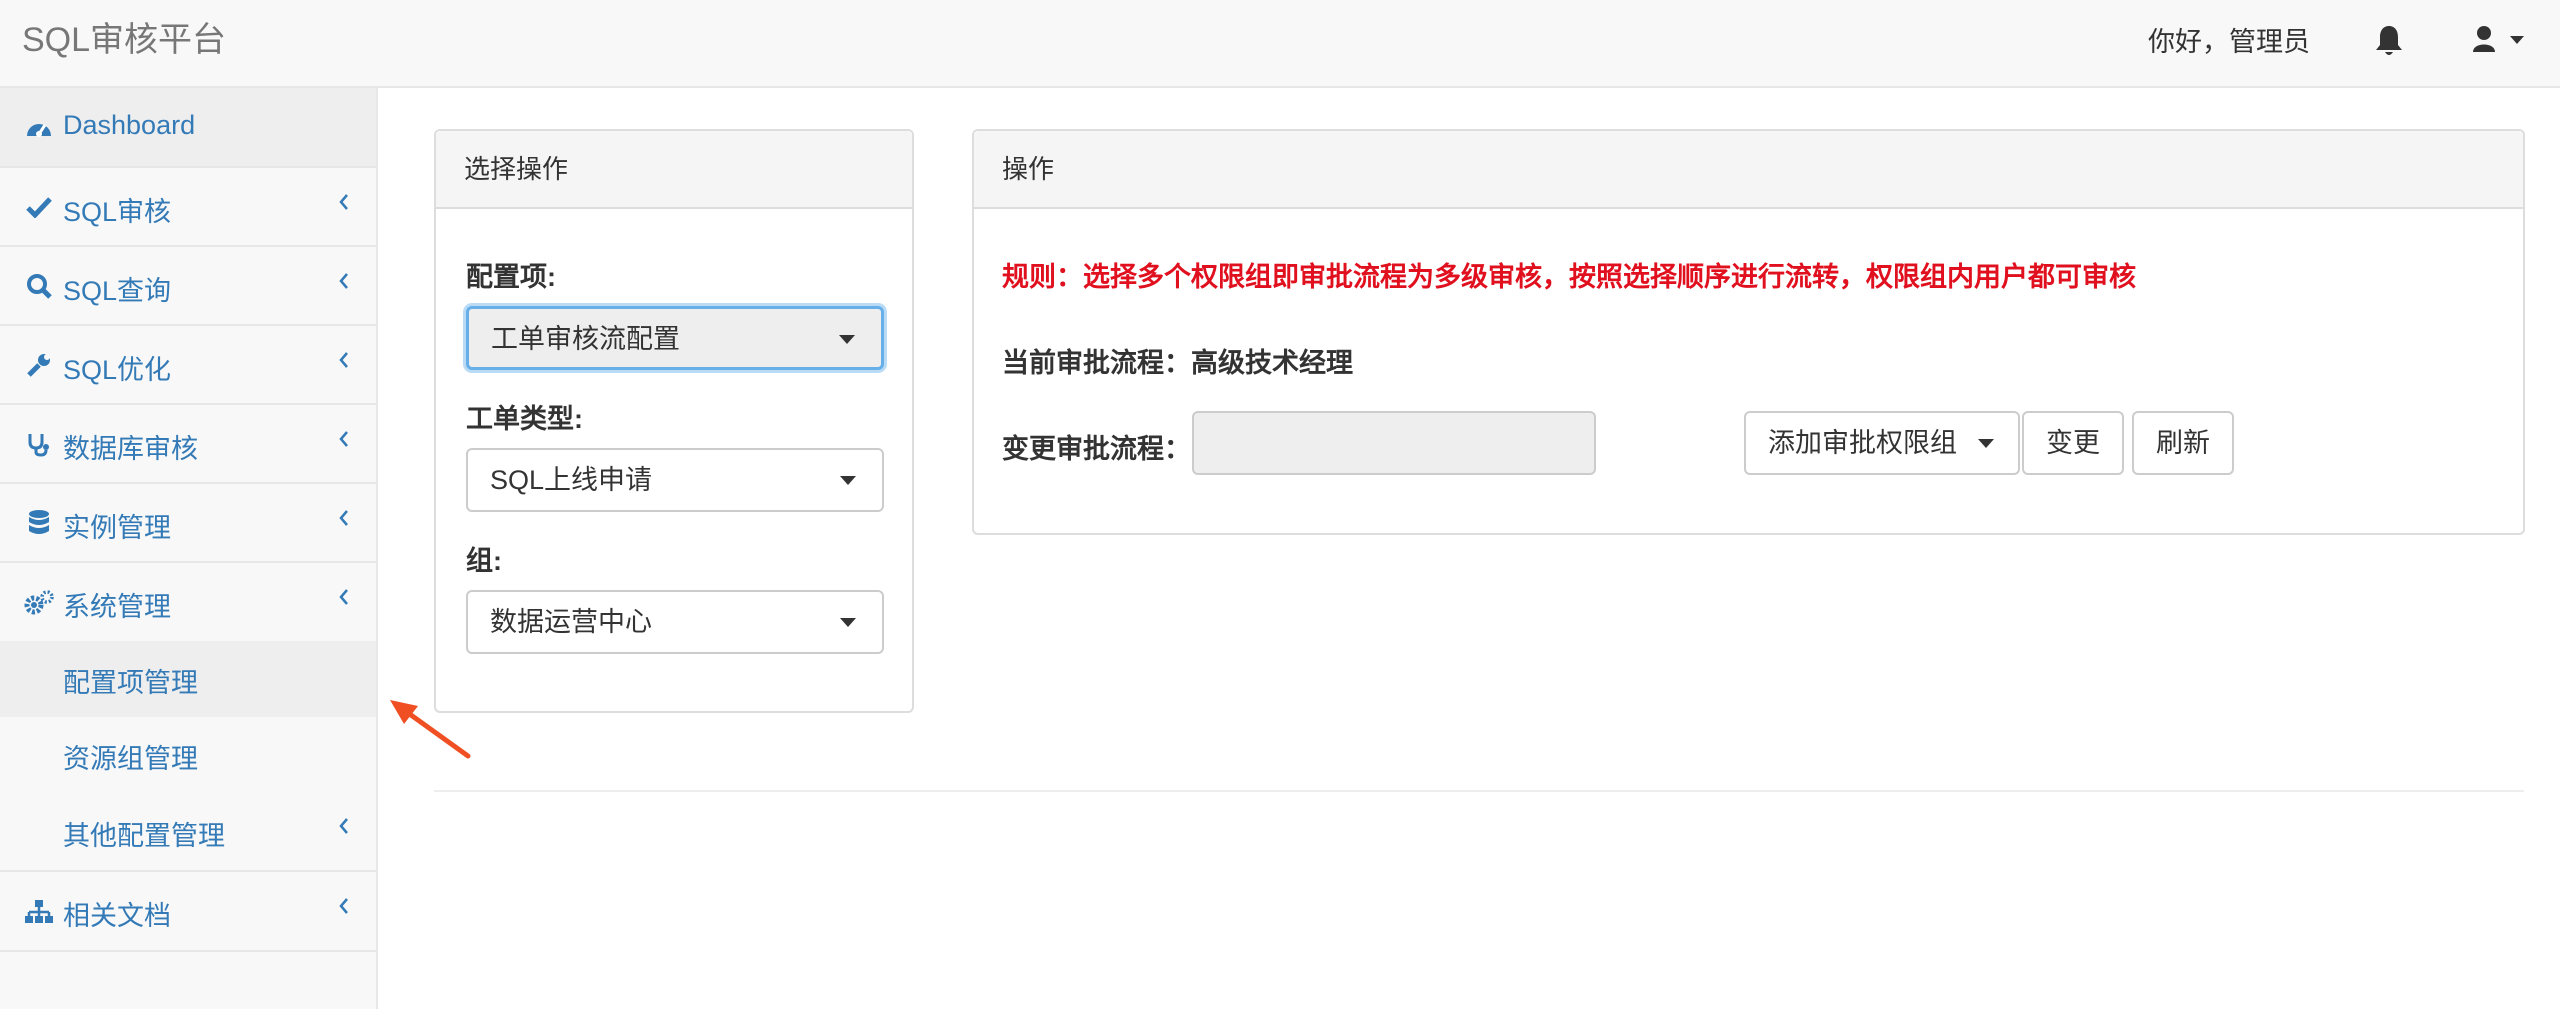 This screenshot has width=2560, height=1009. I want to click on ticket-type-label: 工单类型:, so click(524, 416).